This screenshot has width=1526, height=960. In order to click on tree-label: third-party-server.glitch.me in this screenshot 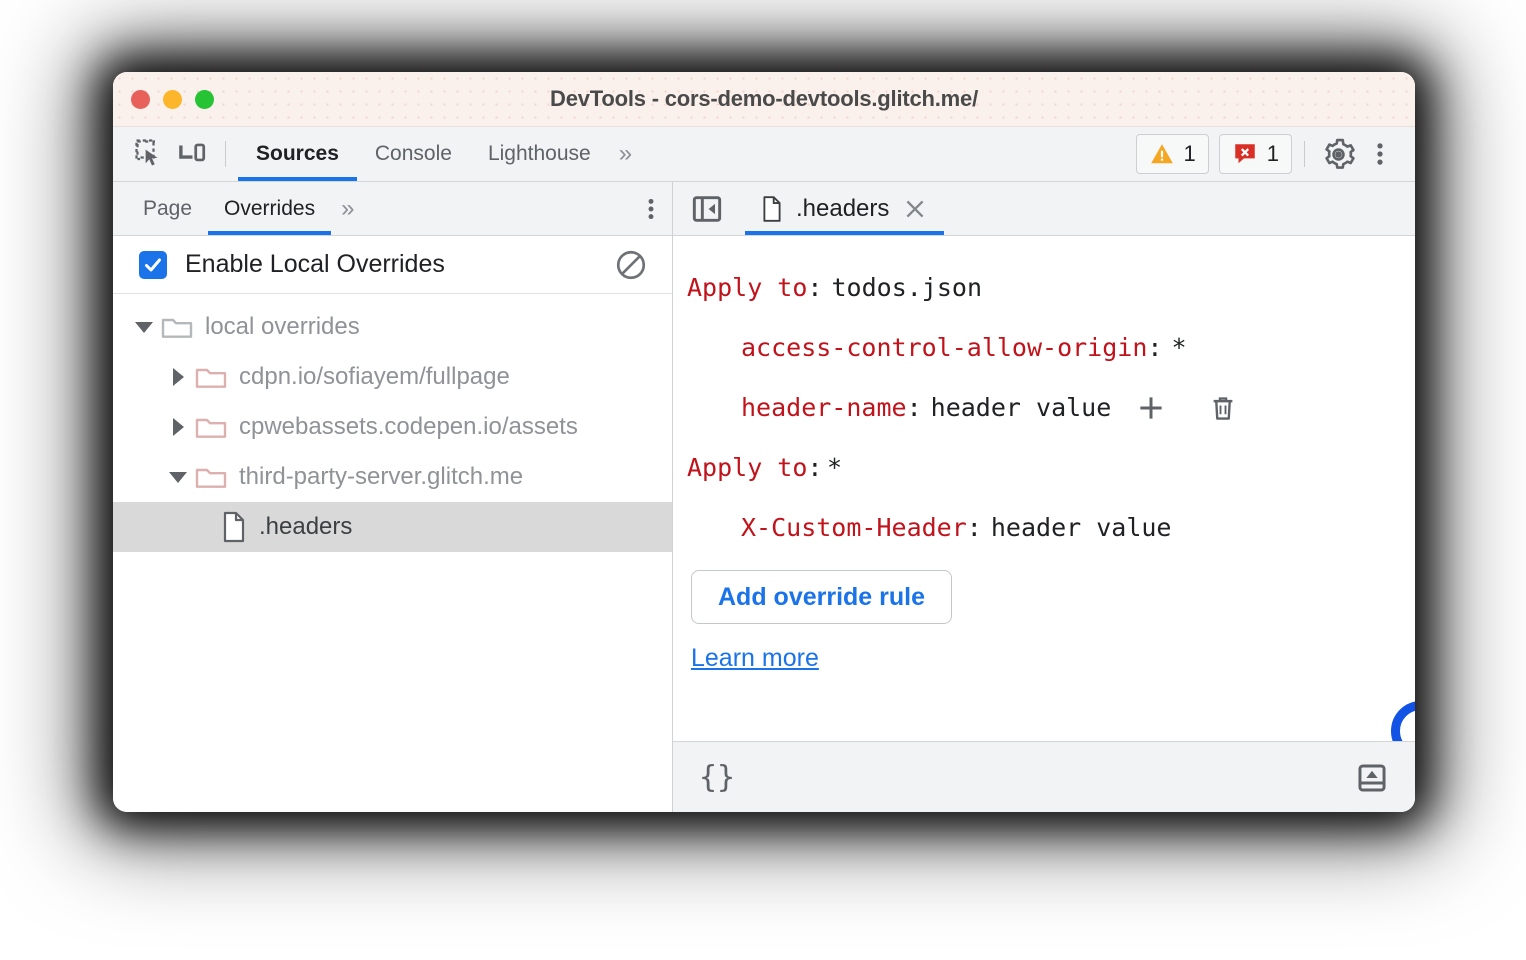, I will do `click(381, 476)`.